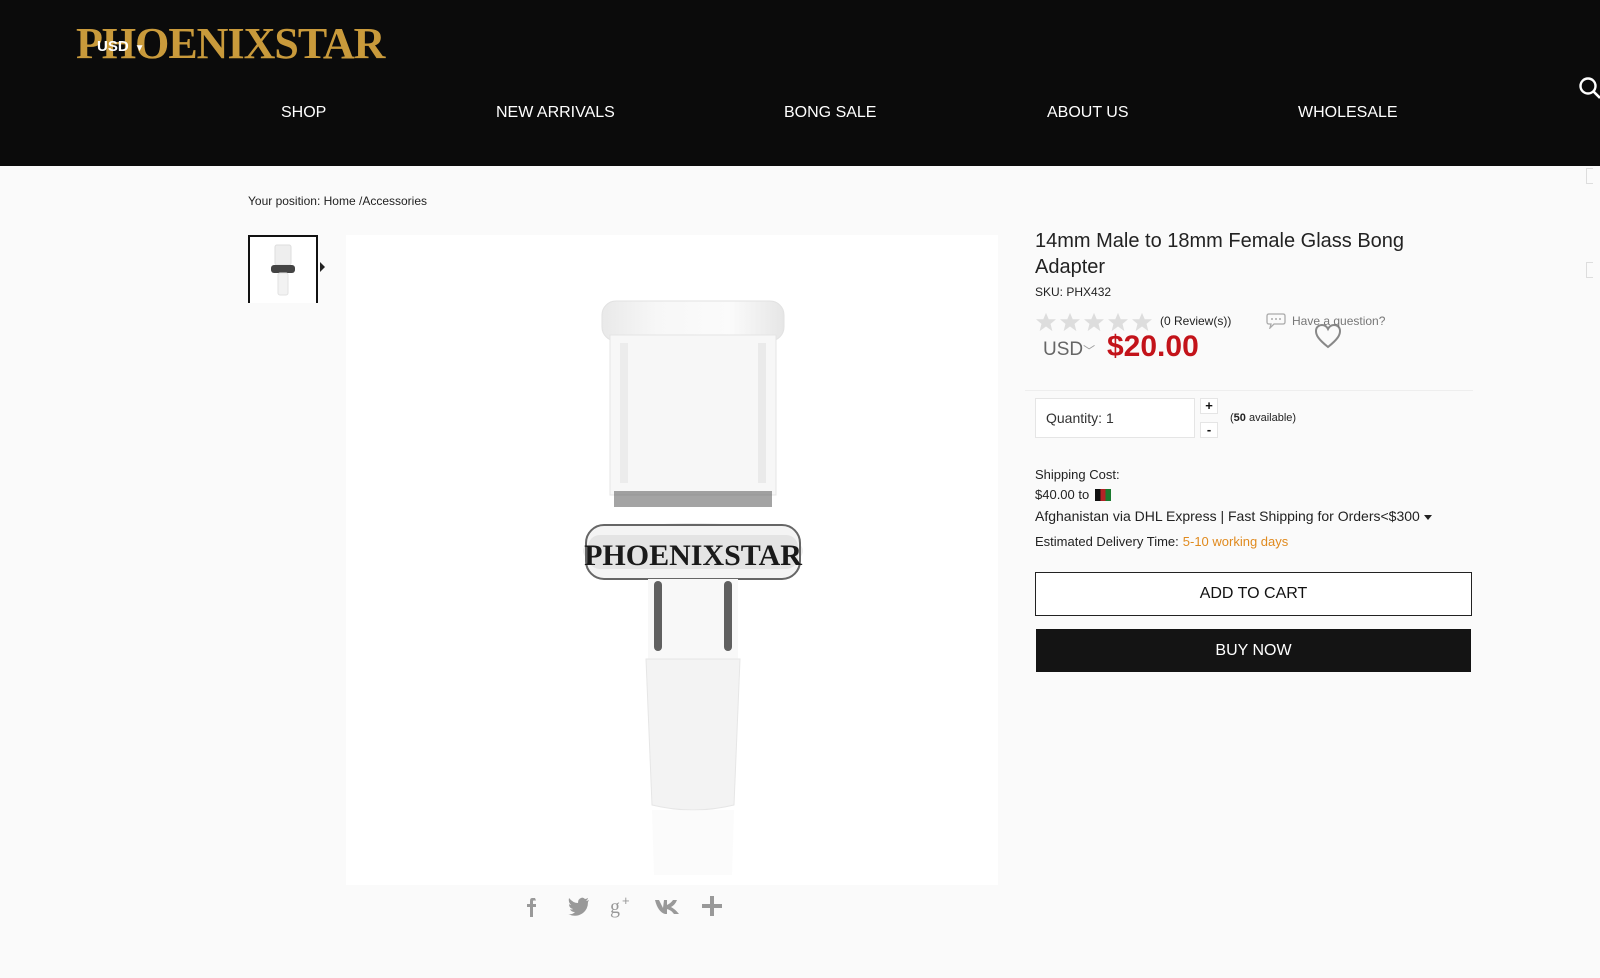 The image size is (1600, 978). I want to click on price-currency-selector: USD﹀, so click(1069, 350).